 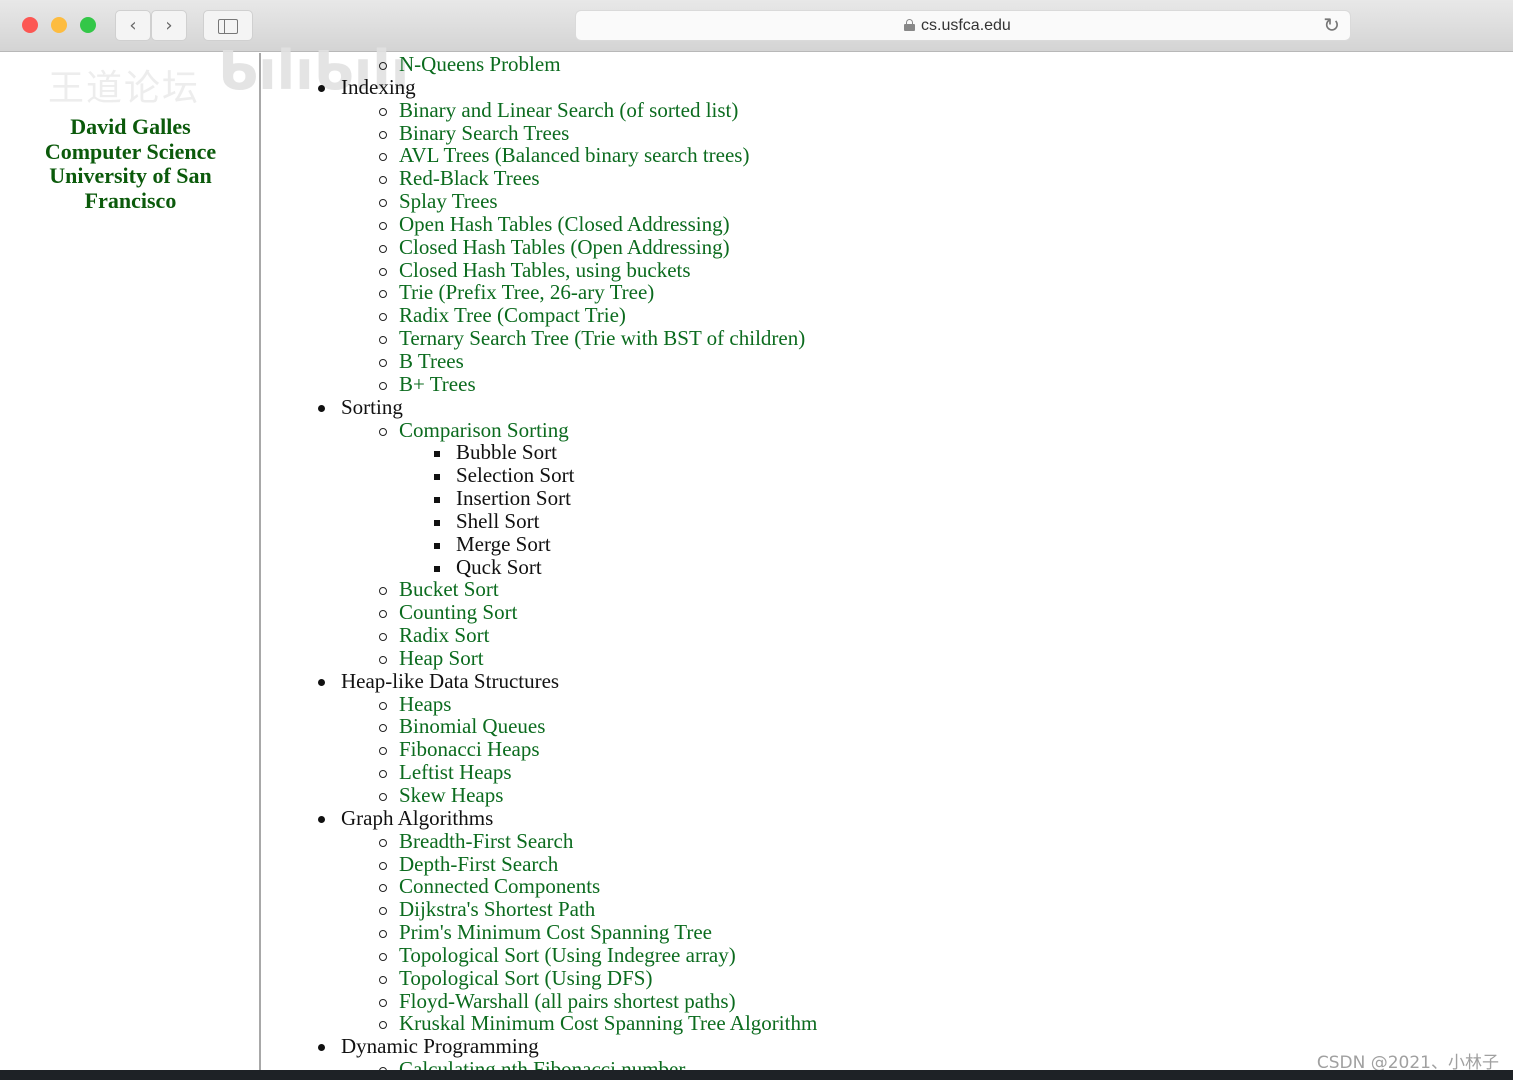 What do you see at coordinates (425, 704) in the screenshot?
I see `algorithm-link: Heaps` at bounding box center [425, 704].